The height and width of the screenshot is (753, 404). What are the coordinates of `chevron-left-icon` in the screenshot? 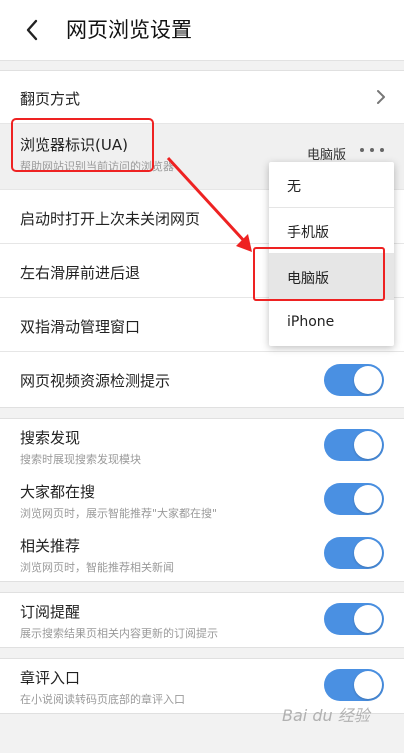 It's located at (32, 30).